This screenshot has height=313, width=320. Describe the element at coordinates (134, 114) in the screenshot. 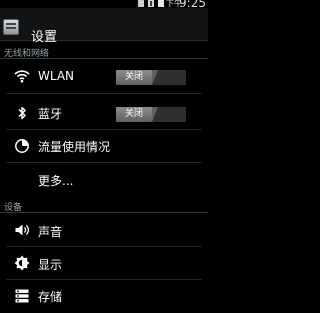

I see `bluetooth-toggle-state: 关闭` at that location.